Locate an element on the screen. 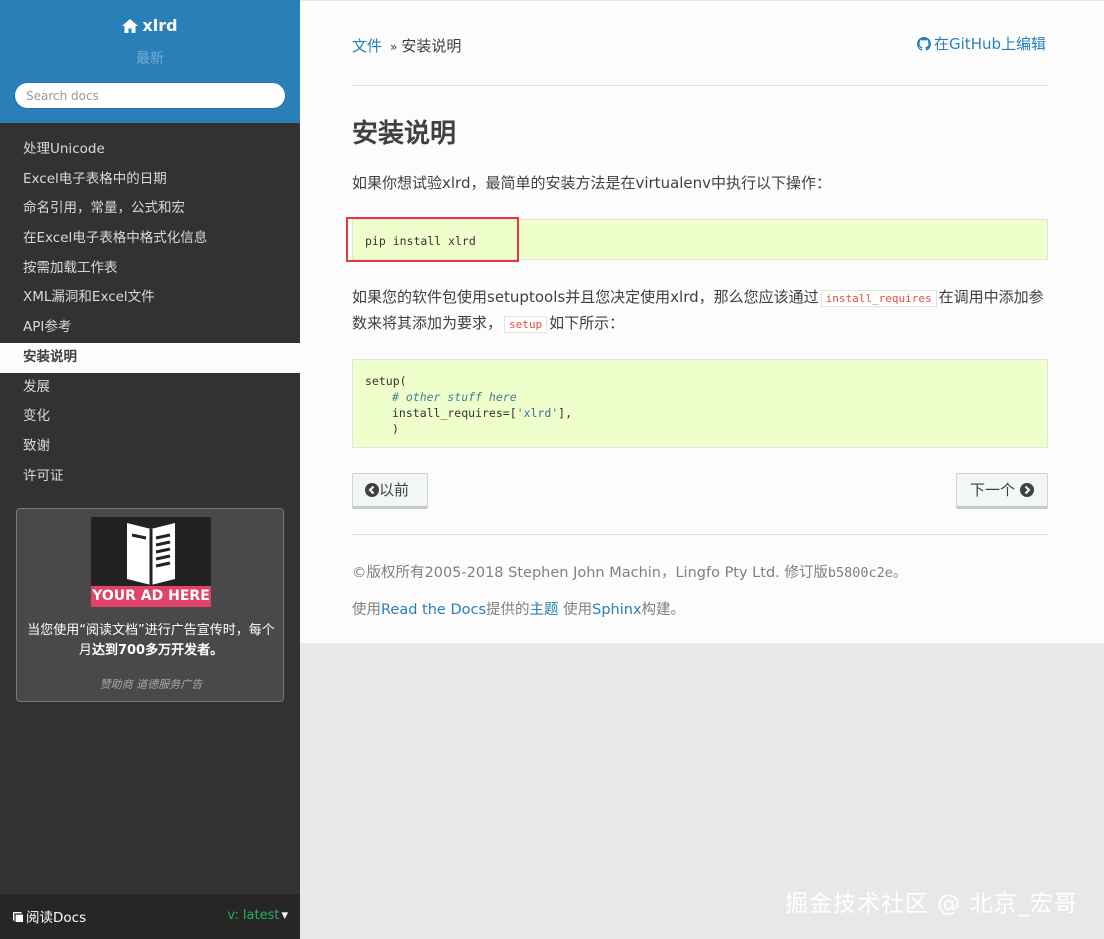  version-selector: v: latest ▾ is located at coordinates (257, 915).